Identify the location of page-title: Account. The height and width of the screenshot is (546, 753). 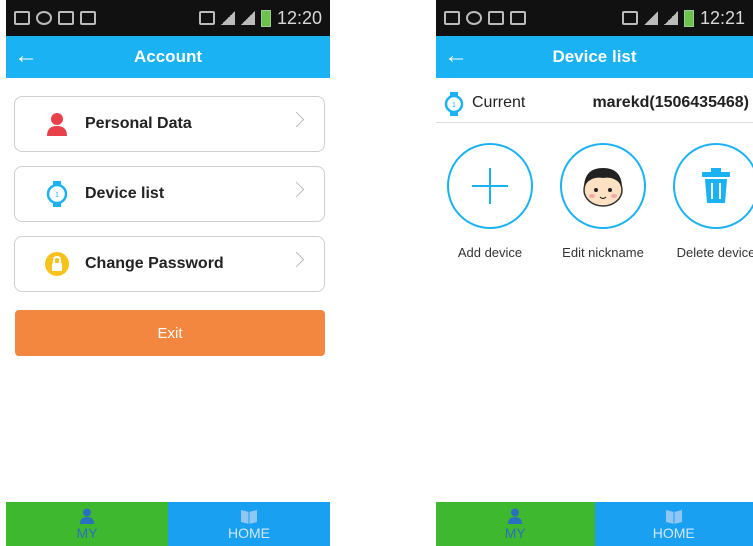
(168, 56).